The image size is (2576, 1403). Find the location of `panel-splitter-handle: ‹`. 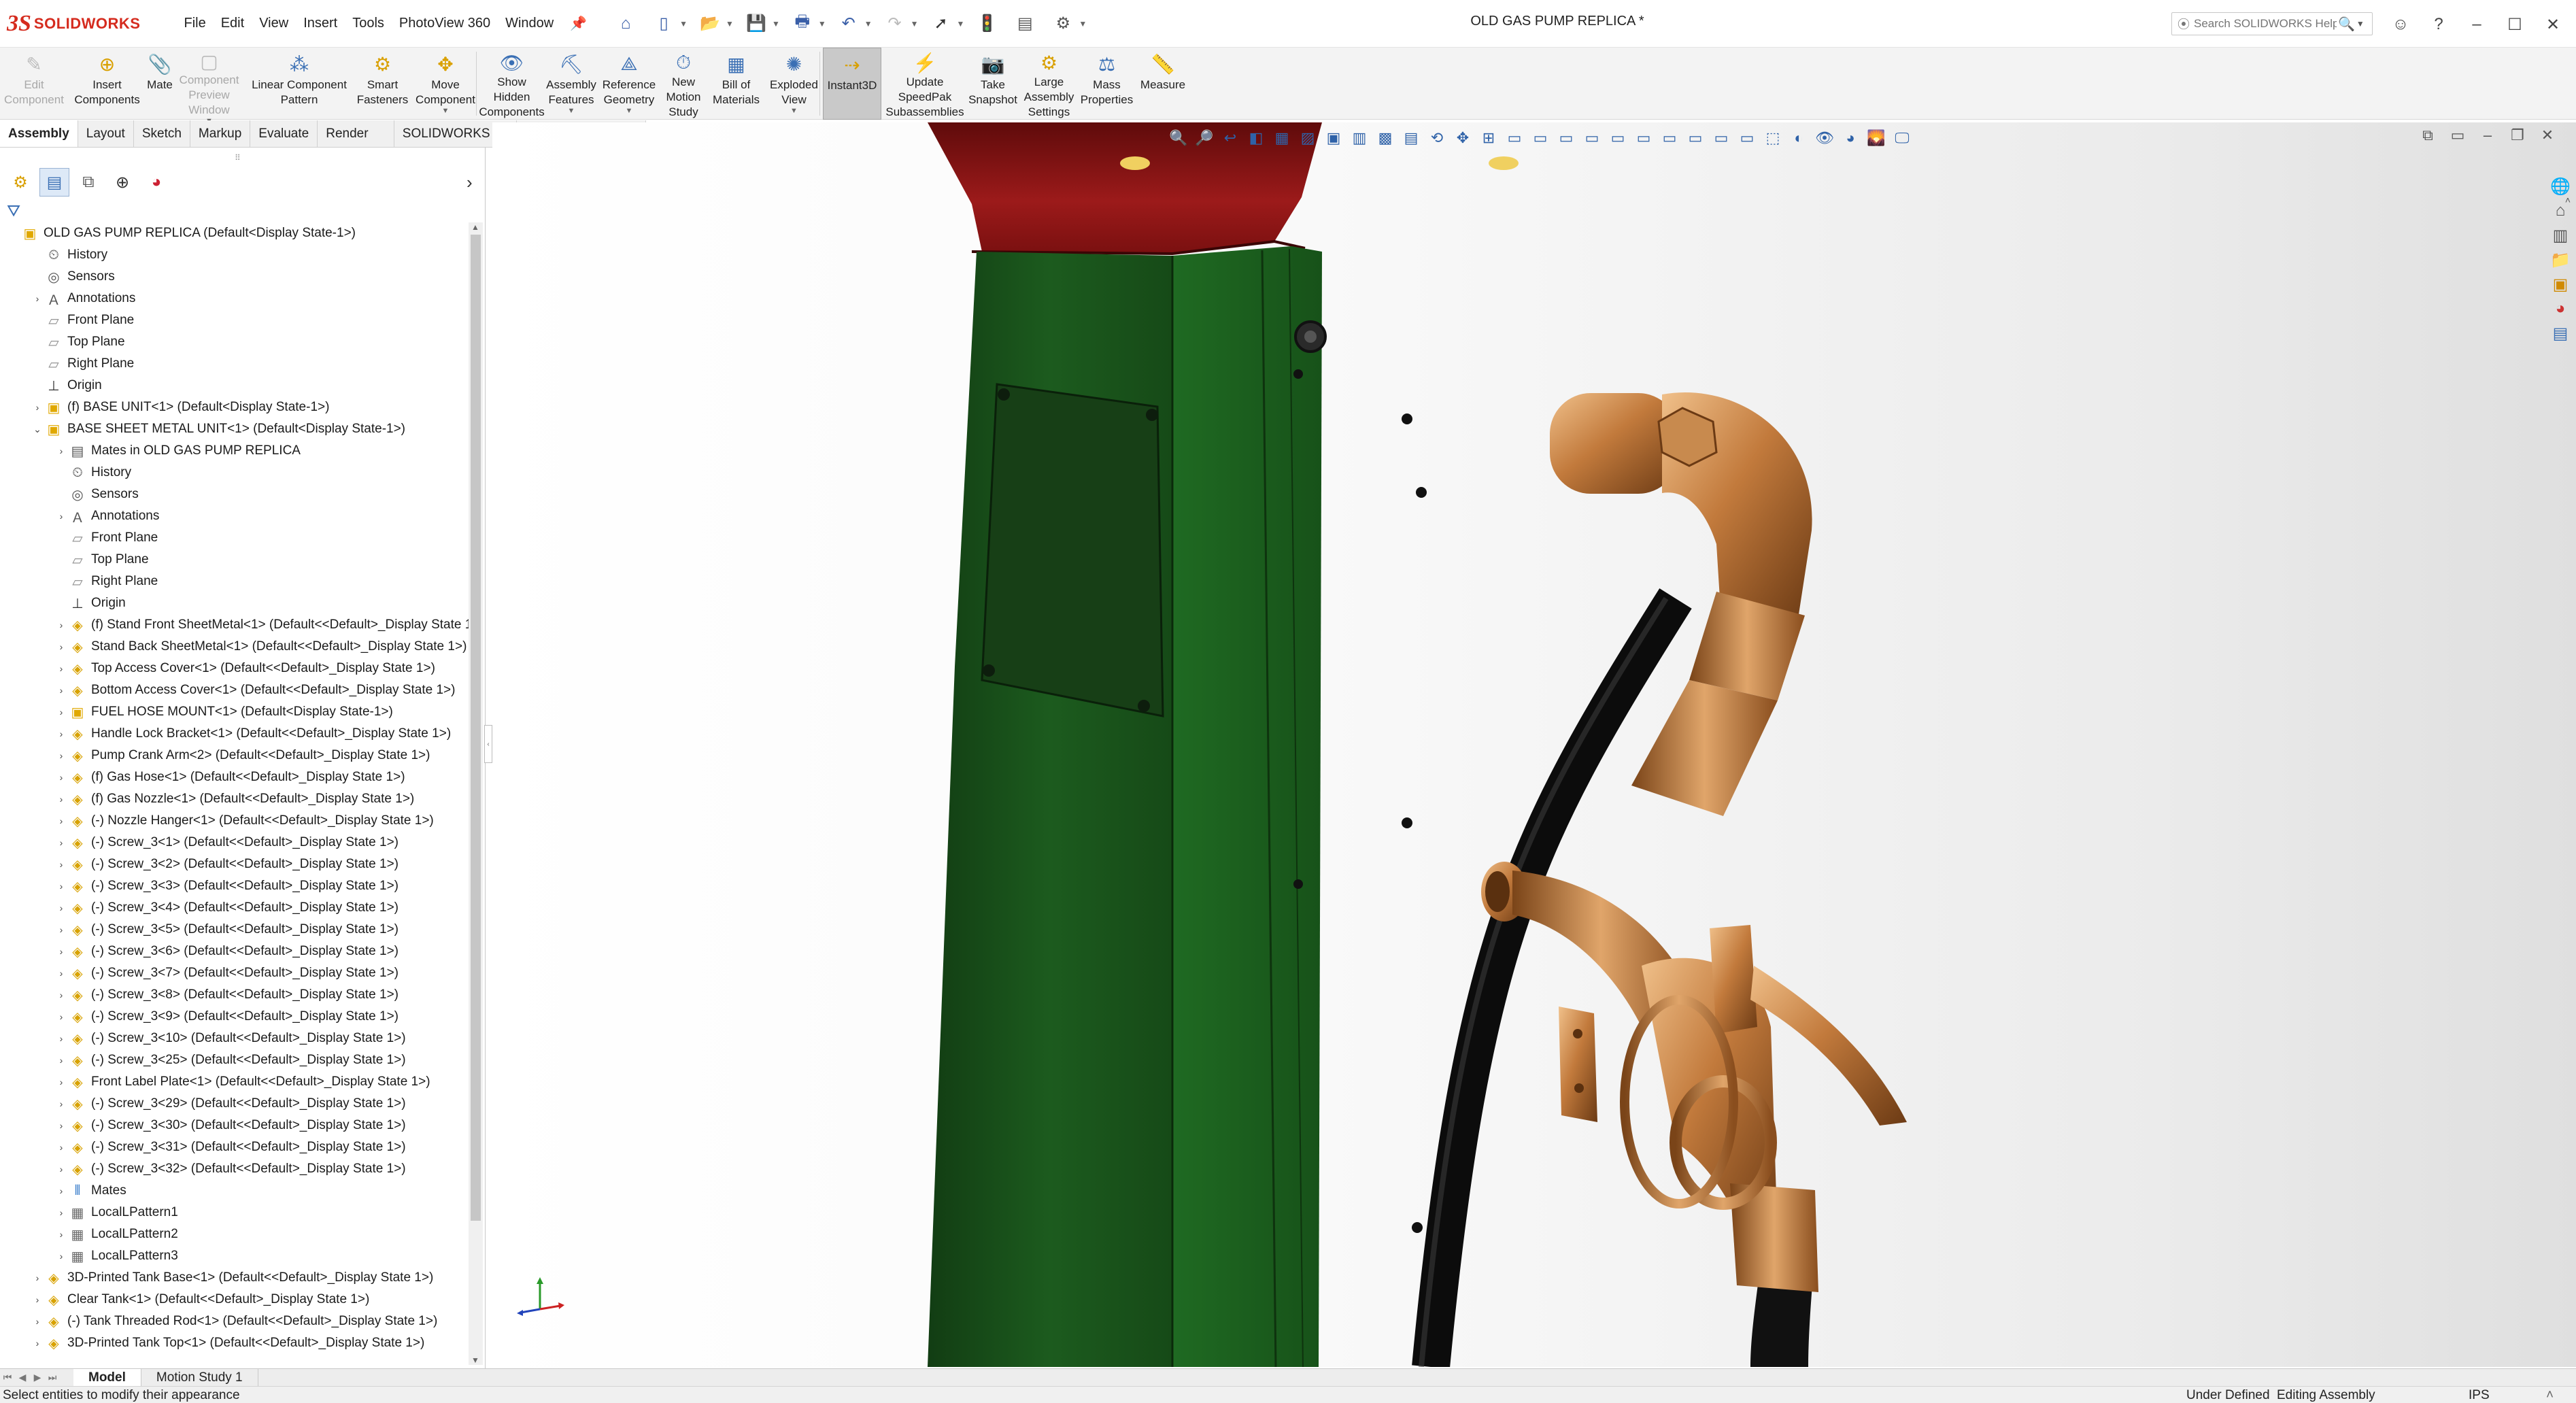

panel-splitter-handle: ‹ is located at coordinates (488, 744).